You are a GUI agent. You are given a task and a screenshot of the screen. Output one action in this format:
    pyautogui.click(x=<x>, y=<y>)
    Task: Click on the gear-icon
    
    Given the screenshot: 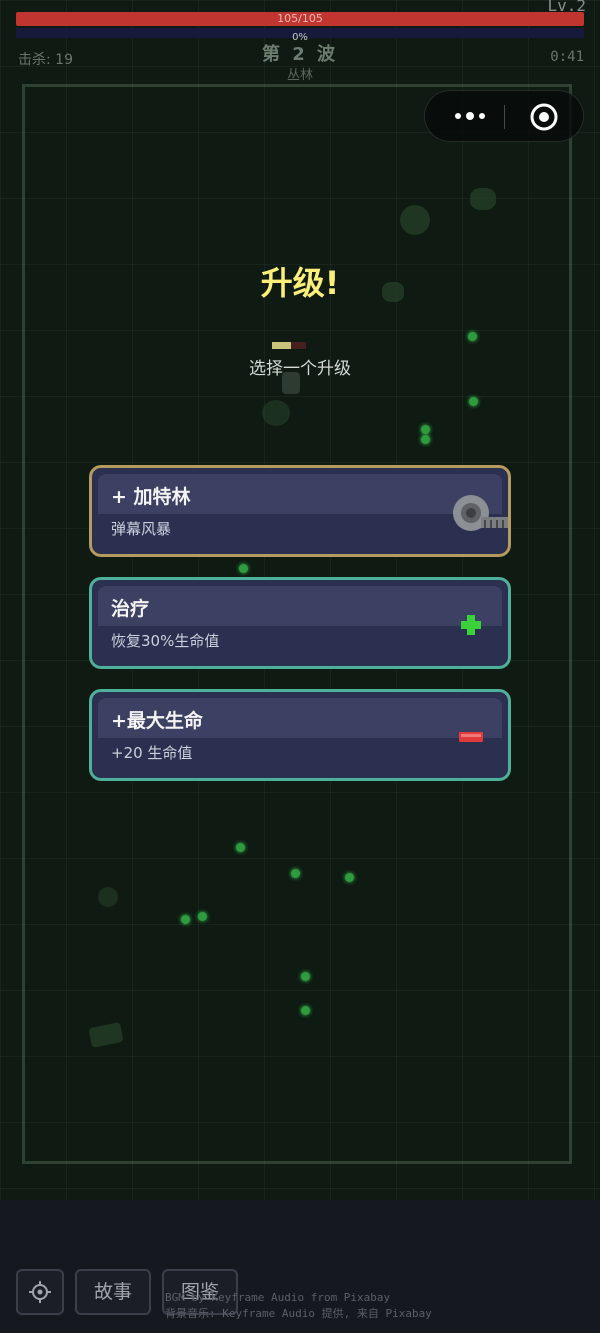 What is the action you would take?
    pyautogui.click(x=40, y=1292)
    